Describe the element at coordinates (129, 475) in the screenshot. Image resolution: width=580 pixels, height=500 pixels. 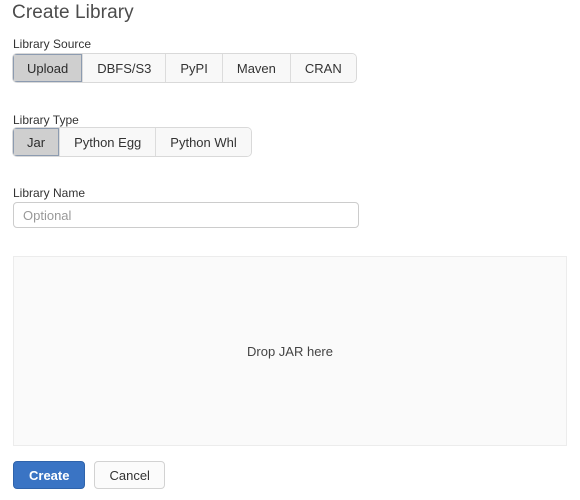
I see `cancel-button: Cancel` at that location.